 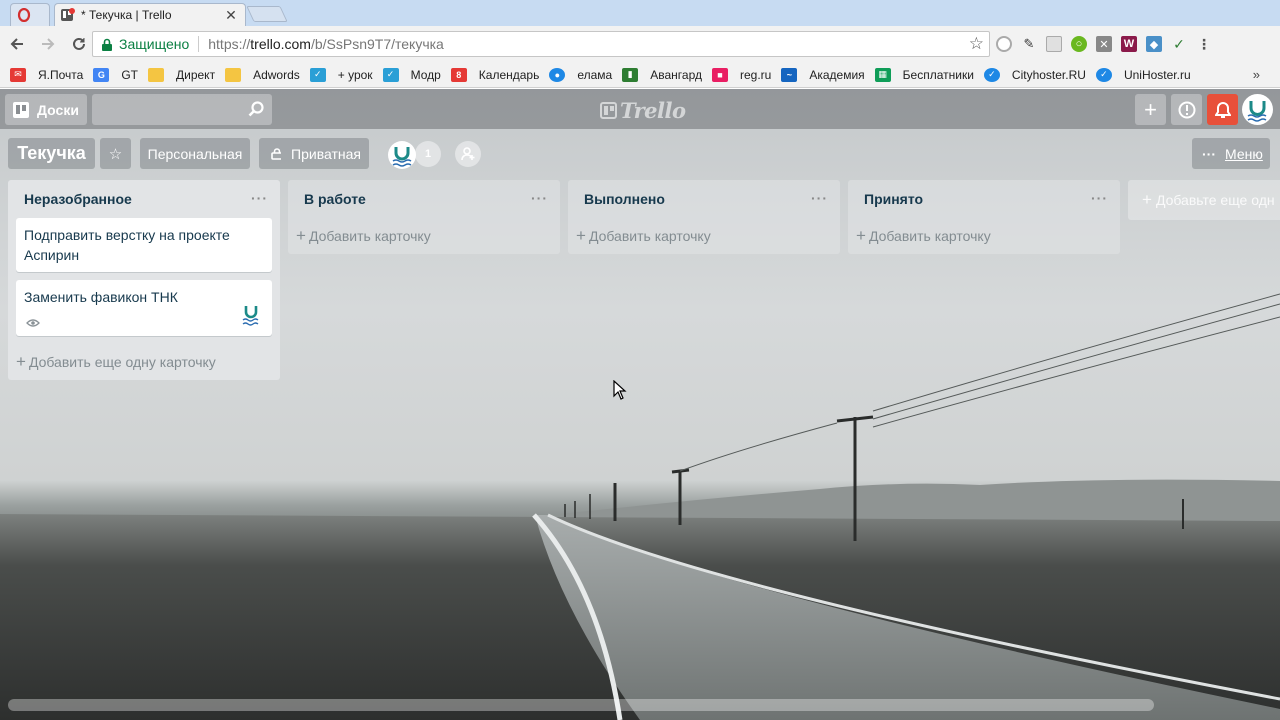 I want to click on add-card-button: + Добавить еще одну карточку, so click(x=144, y=362).